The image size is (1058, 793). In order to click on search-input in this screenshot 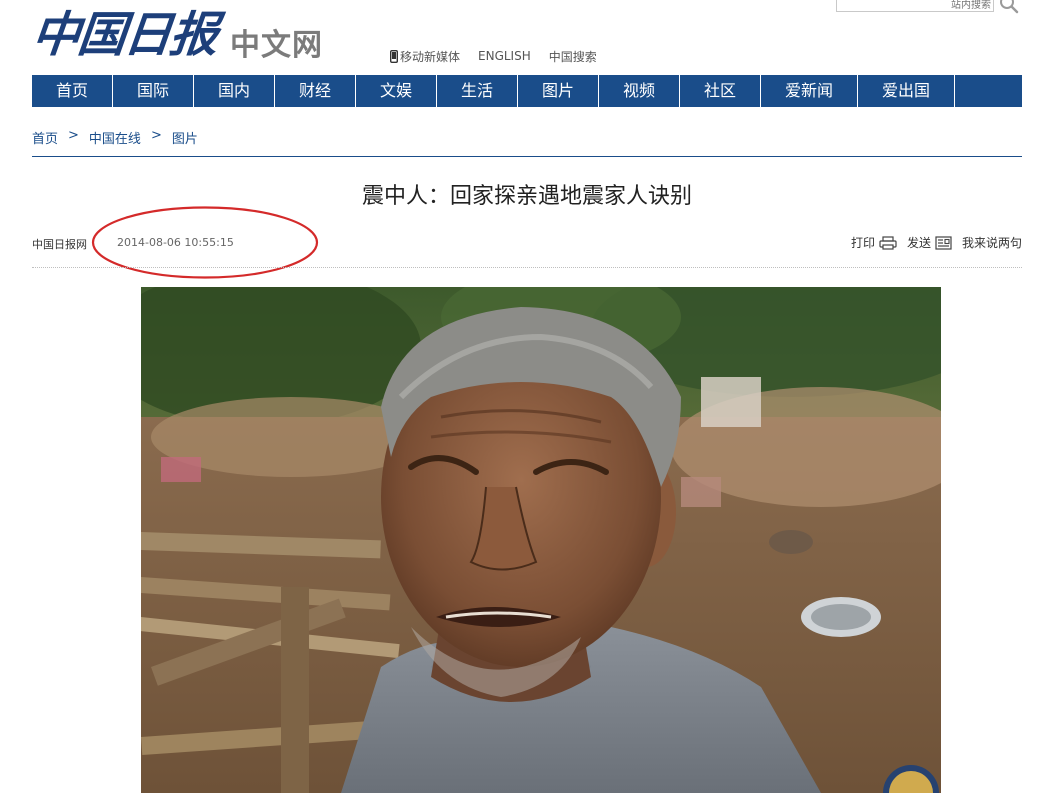, I will do `click(916, 7)`.